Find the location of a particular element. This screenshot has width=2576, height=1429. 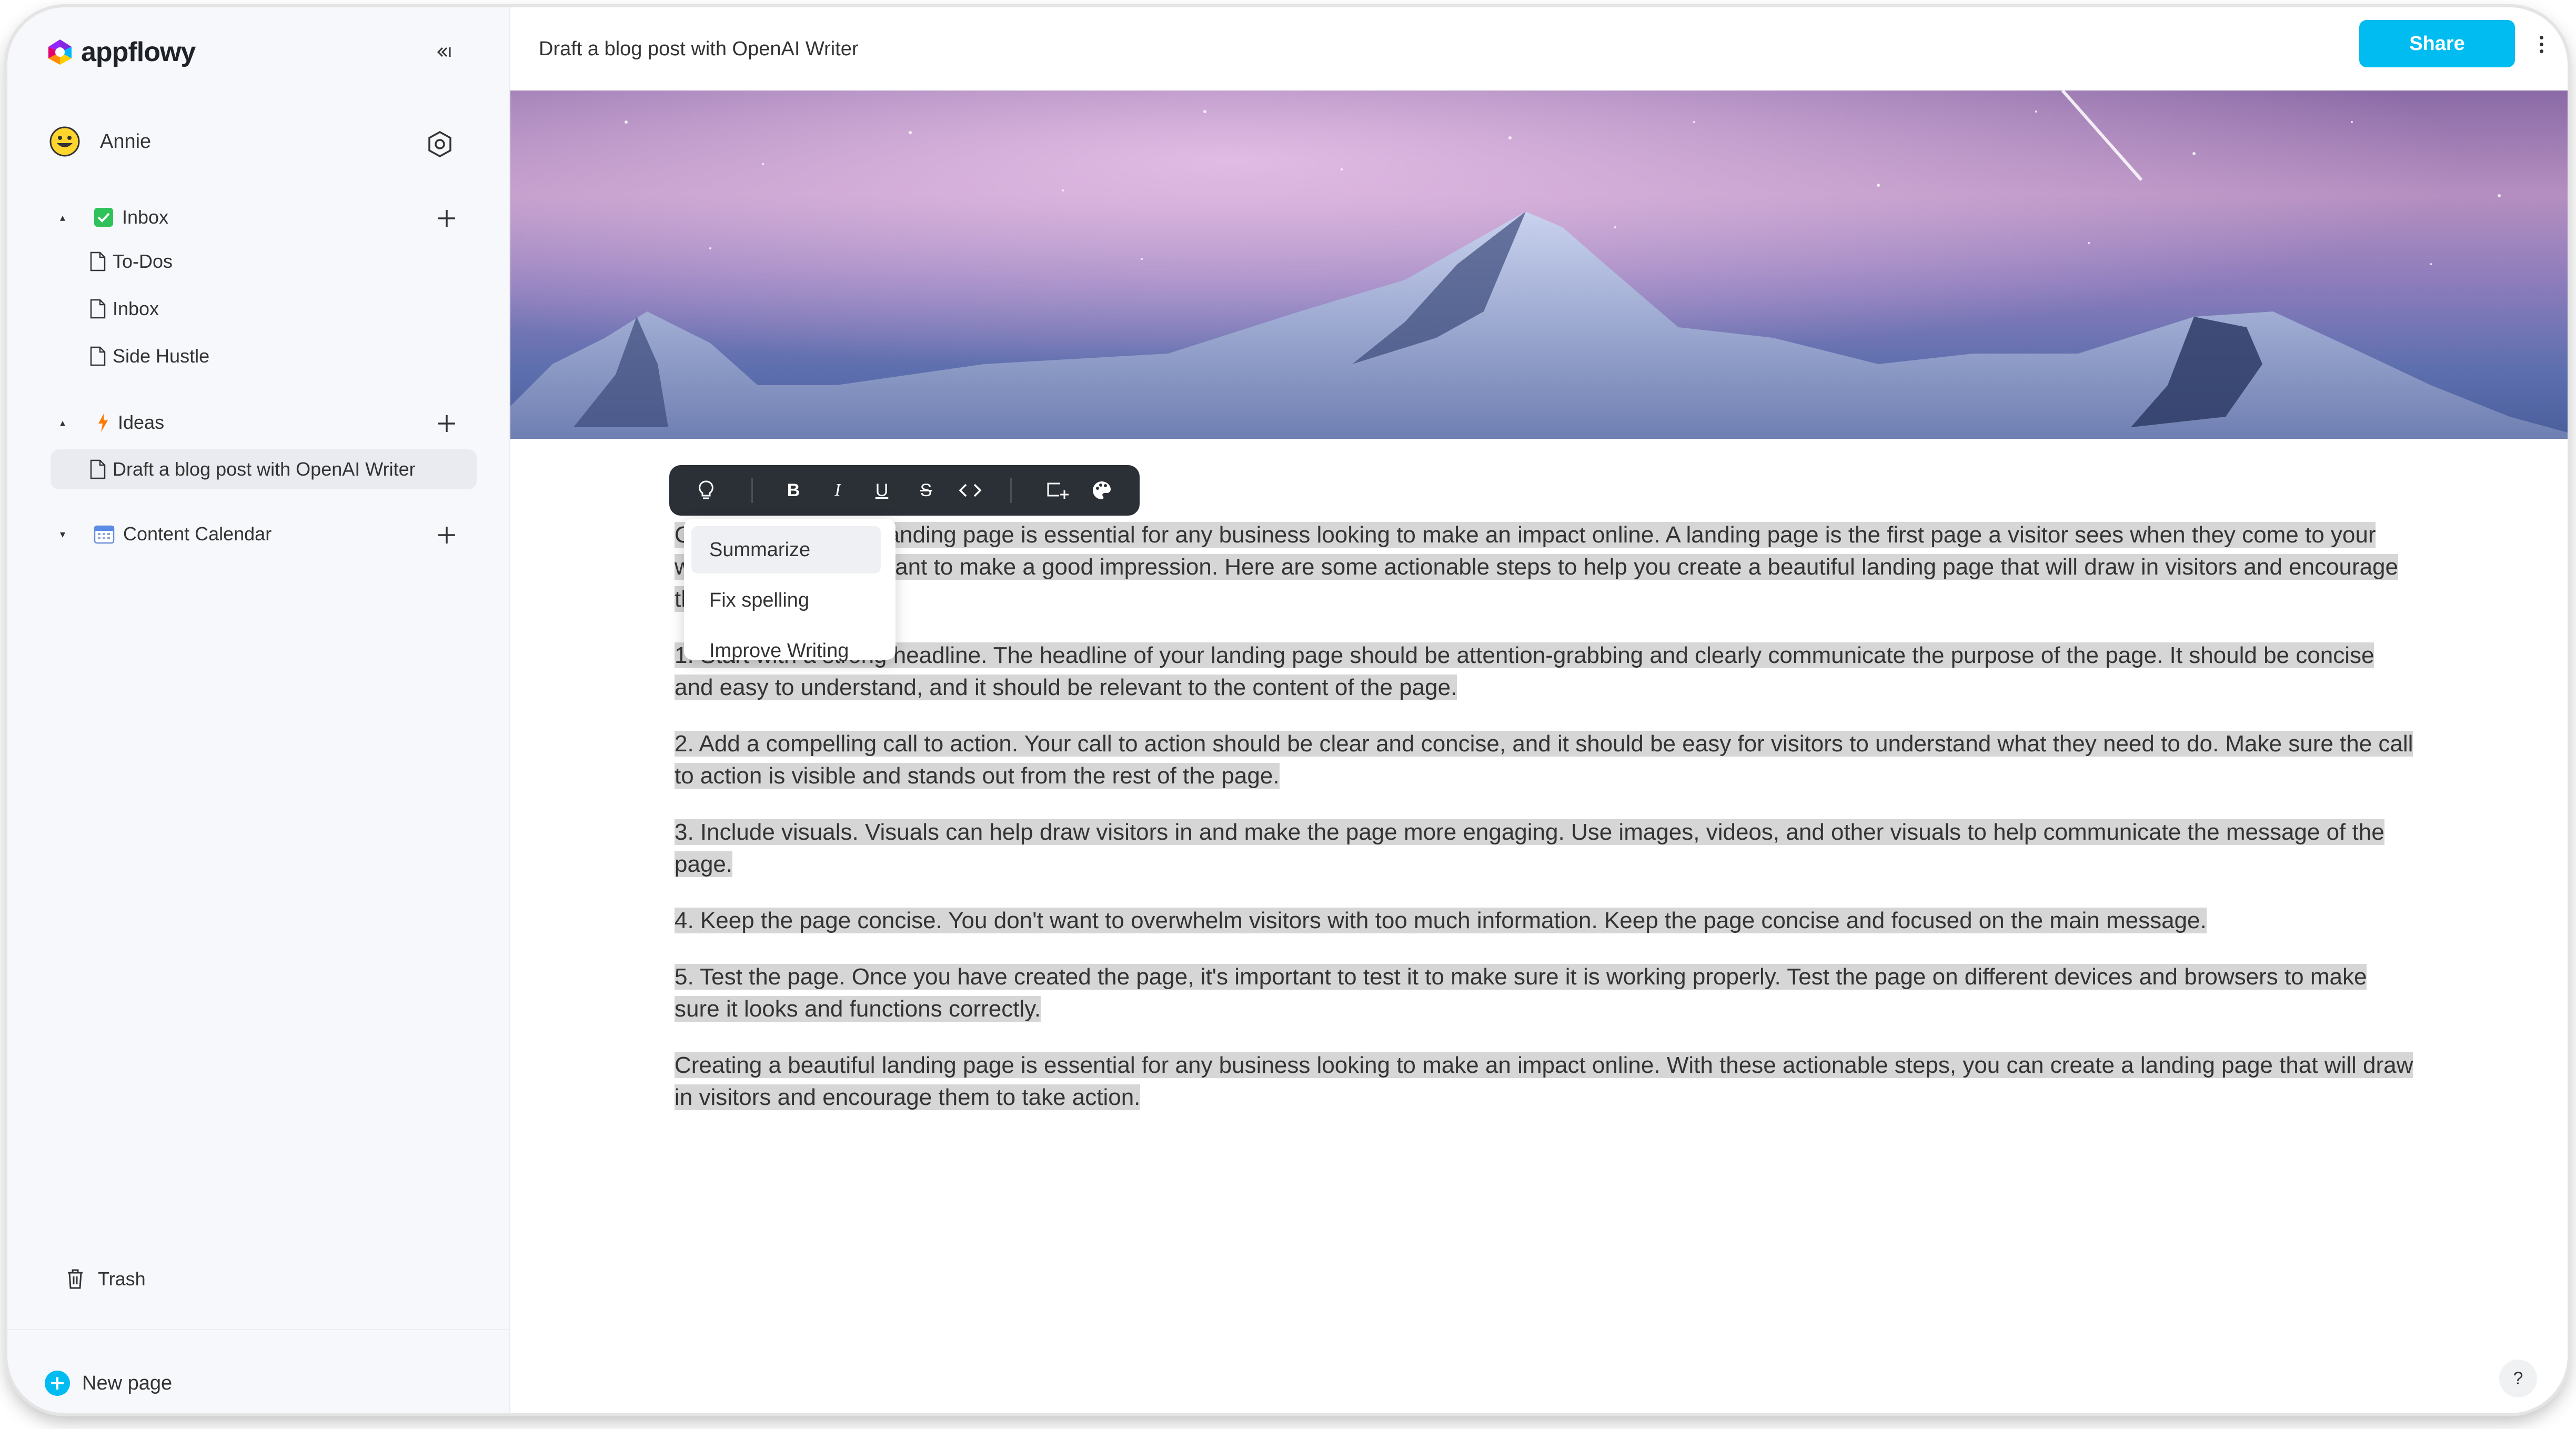

italic-button: I is located at coordinates (837, 491).